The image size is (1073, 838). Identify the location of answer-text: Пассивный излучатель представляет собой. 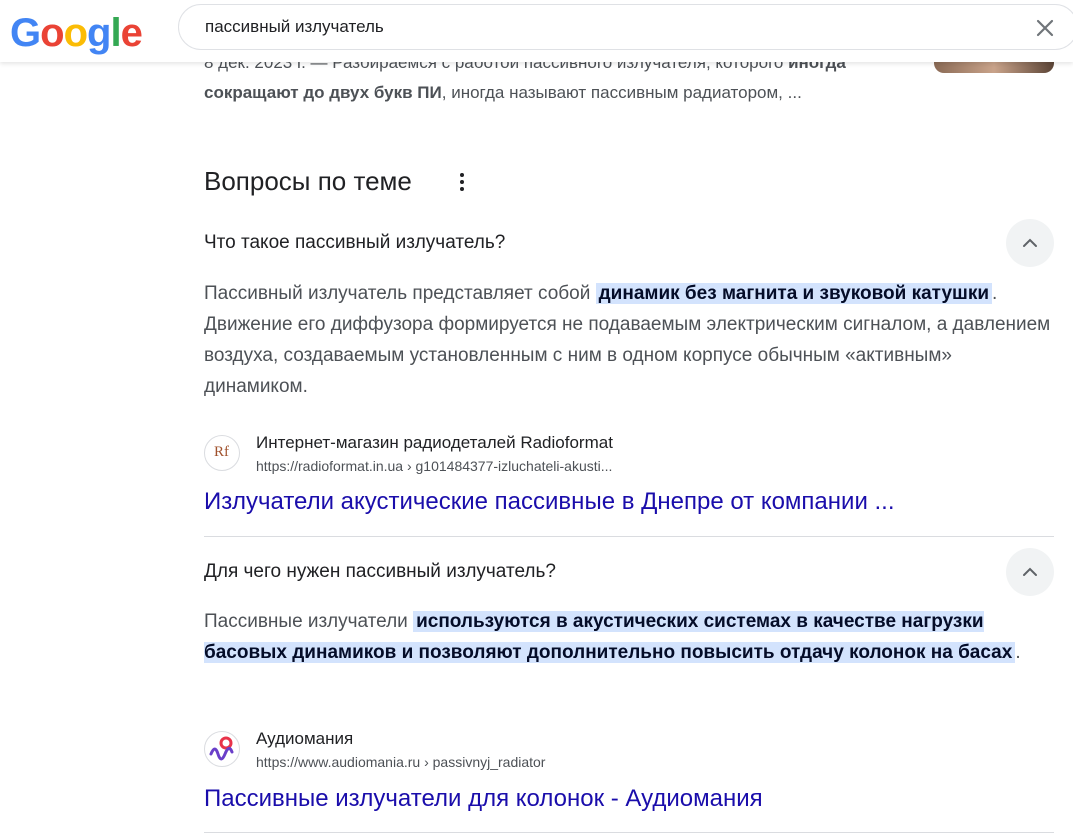
(400, 293).